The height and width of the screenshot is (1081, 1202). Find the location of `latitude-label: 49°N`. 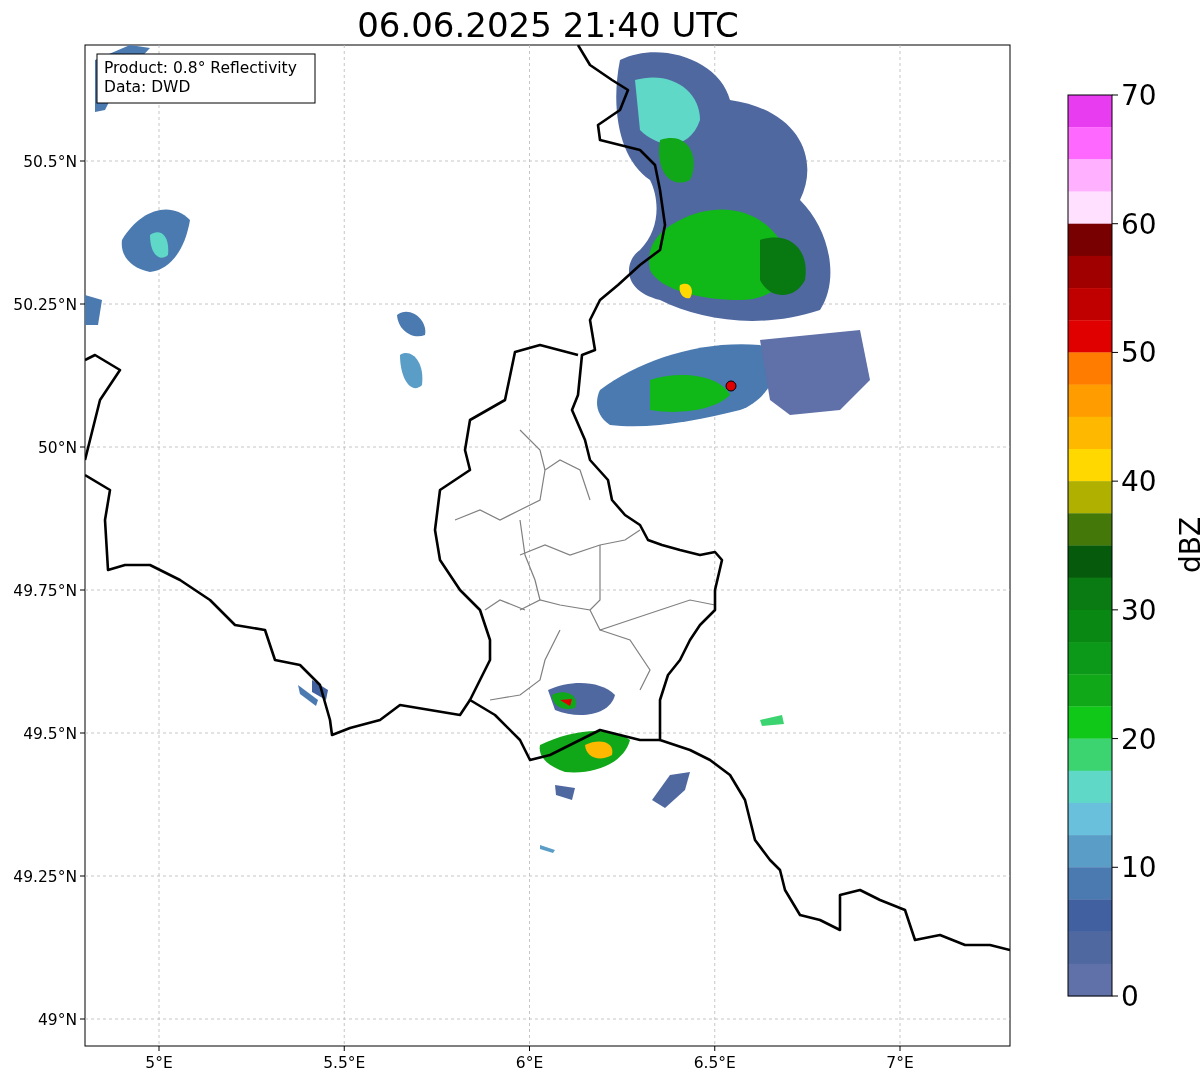

latitude-label: 49°N is located at coordinates (57, 1020).